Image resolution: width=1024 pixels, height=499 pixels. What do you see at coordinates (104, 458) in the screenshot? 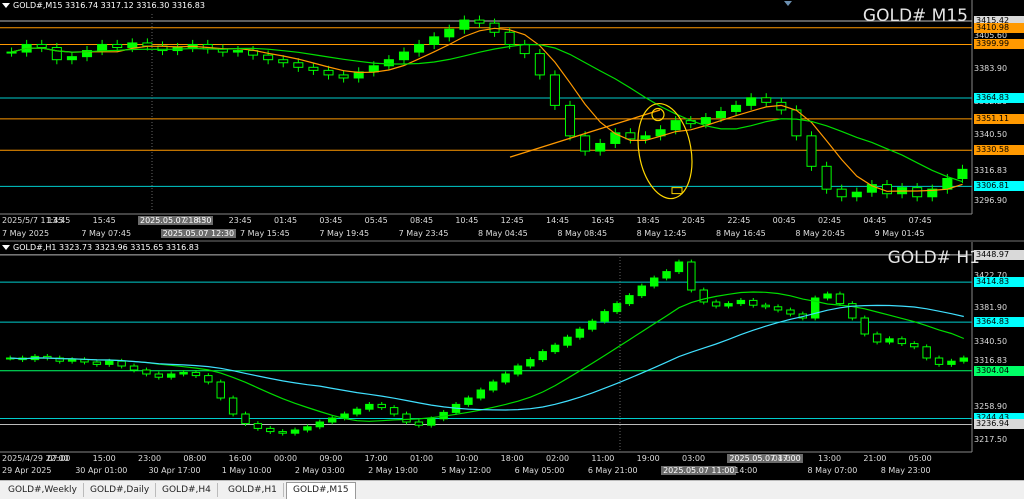
I see `time-label: 15:00` at bounding box center [104, 458].